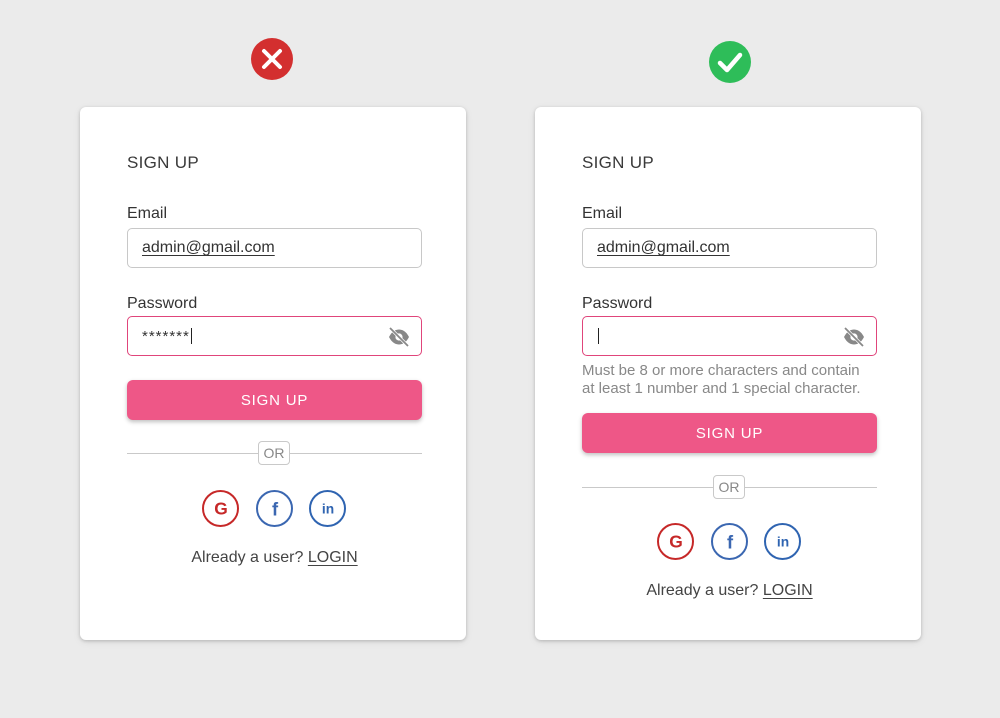  What do you see at coordinates (721, 370) in the screenshot?
I see `password-hint-line: Must be 8 or more characters and contain` at bounding box center [721, 370].